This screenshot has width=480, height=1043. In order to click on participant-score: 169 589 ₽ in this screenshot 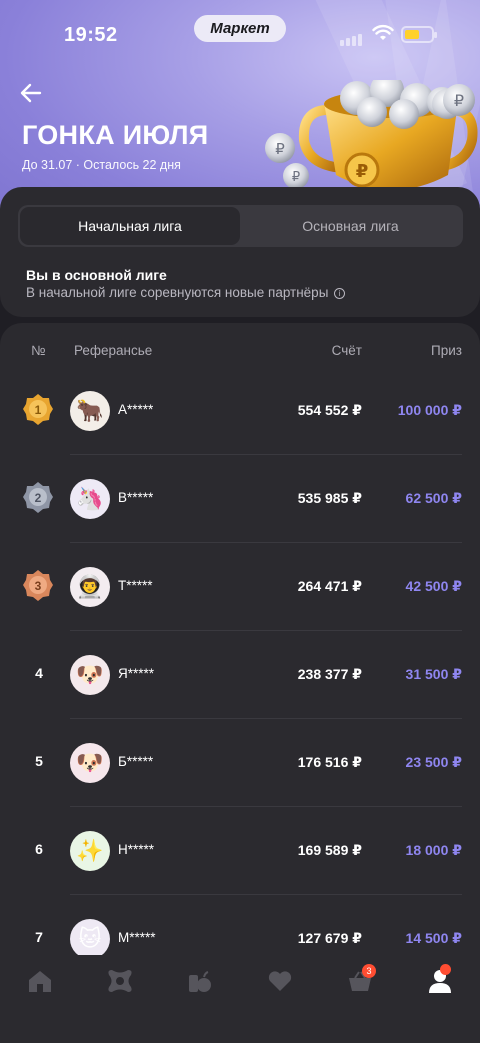, I will do `click(329, 850)`.